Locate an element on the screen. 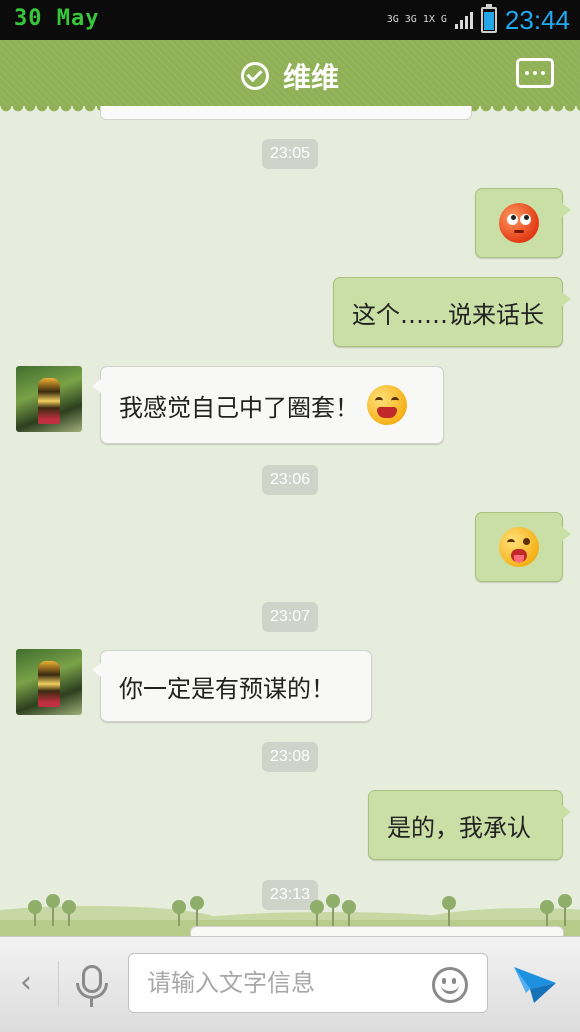 The image size is (580, 1032). check-circle-icon is located at coordinates (254, 76).